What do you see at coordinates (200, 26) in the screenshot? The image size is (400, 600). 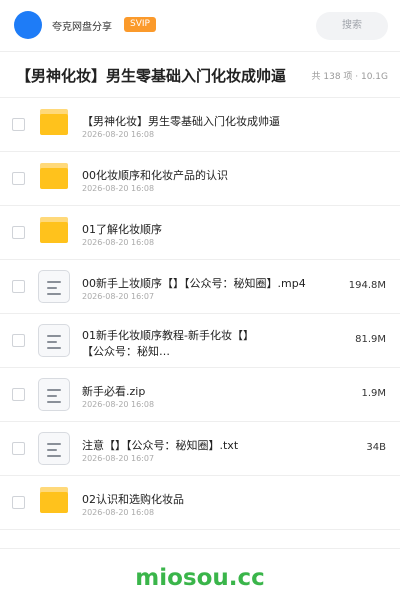 I see `header: 夸克网盘分享 SVIP 搜索` at bounding box center [200, 26].